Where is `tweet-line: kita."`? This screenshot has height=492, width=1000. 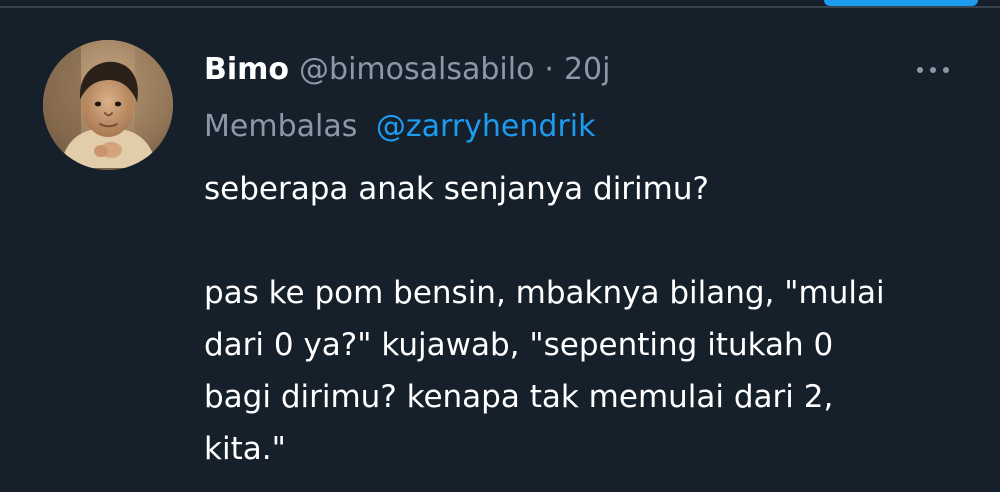
tweet-line: kita." is located at coordinates (245, 449).